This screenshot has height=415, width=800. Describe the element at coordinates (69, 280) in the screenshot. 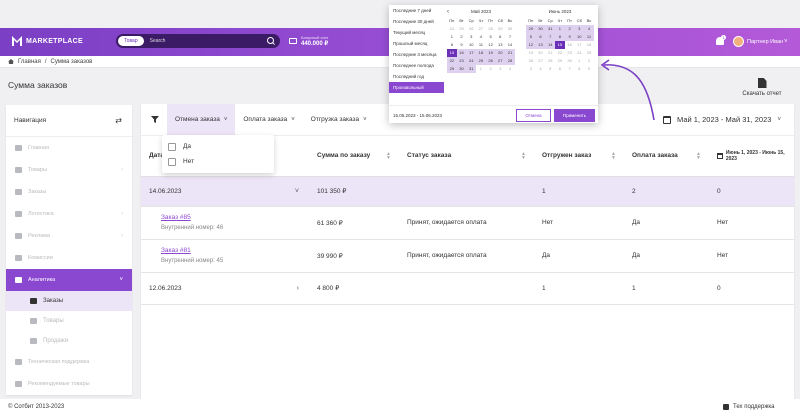

I see `sidebar-item-analytics: Аналитика ˅` at that location.